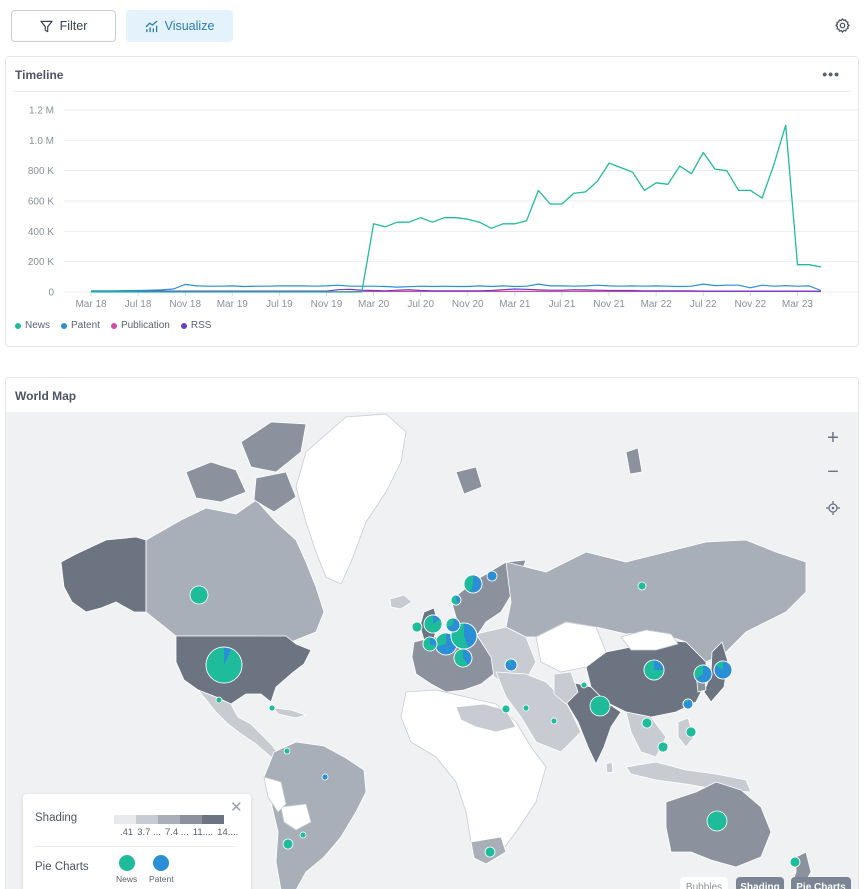  I want to click on close-legend-icon: ✕, so click(236, 807).